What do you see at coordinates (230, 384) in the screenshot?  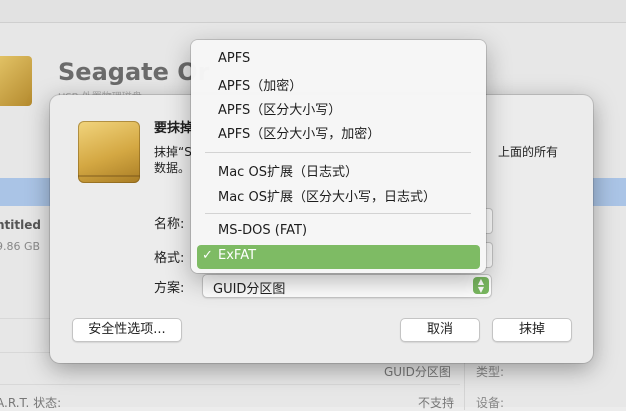 I see `divider` at bounding box center [230, 384].